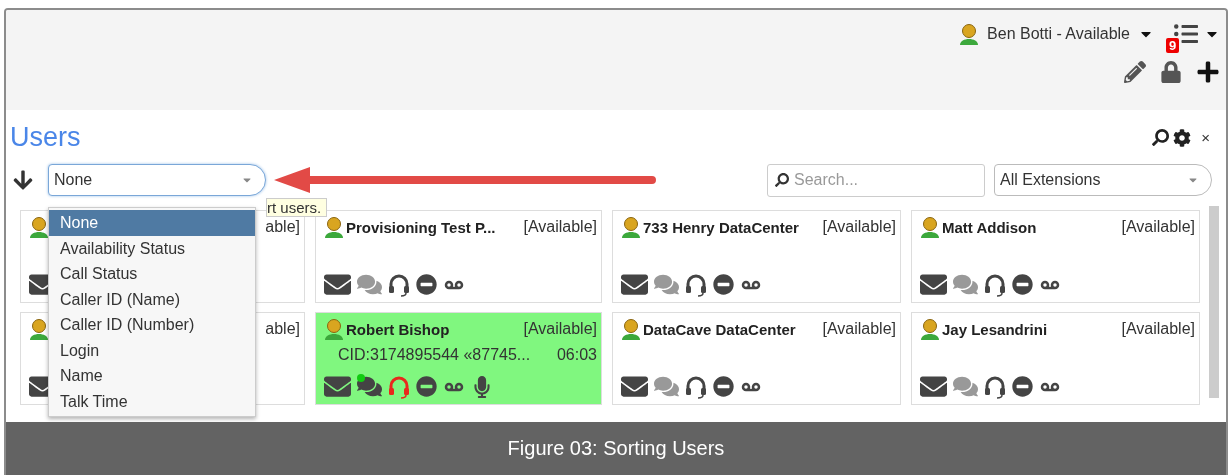 This screenshot has height=475, width=1230. I want to click on panel-title: Users, so click(45, 137).